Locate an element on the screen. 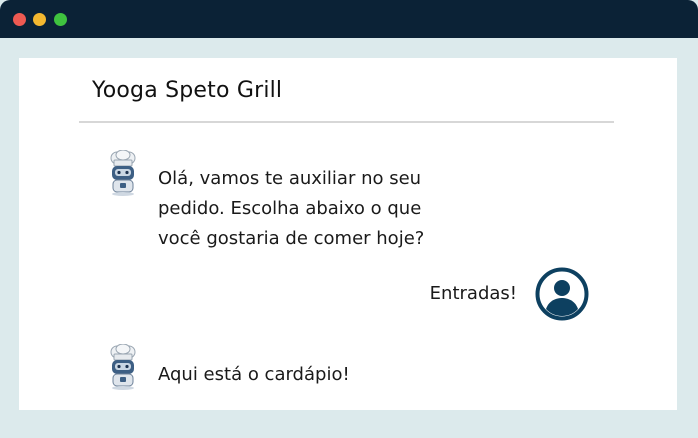  bot-message: Aqui está o cardápio! is located at coordinates (254, 375).